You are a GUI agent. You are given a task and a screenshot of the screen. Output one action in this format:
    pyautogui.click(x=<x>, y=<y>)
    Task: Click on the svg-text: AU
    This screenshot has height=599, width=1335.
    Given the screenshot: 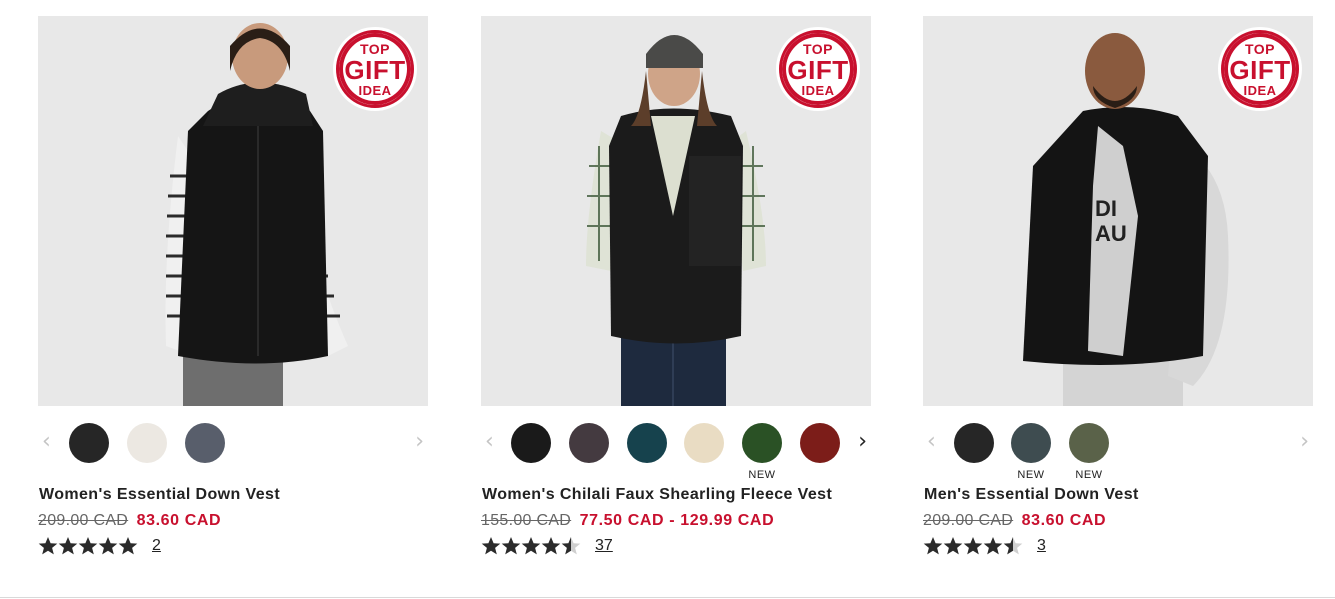 What is the action you would take?
    pyautogui.click(x=1111, y=233)
    